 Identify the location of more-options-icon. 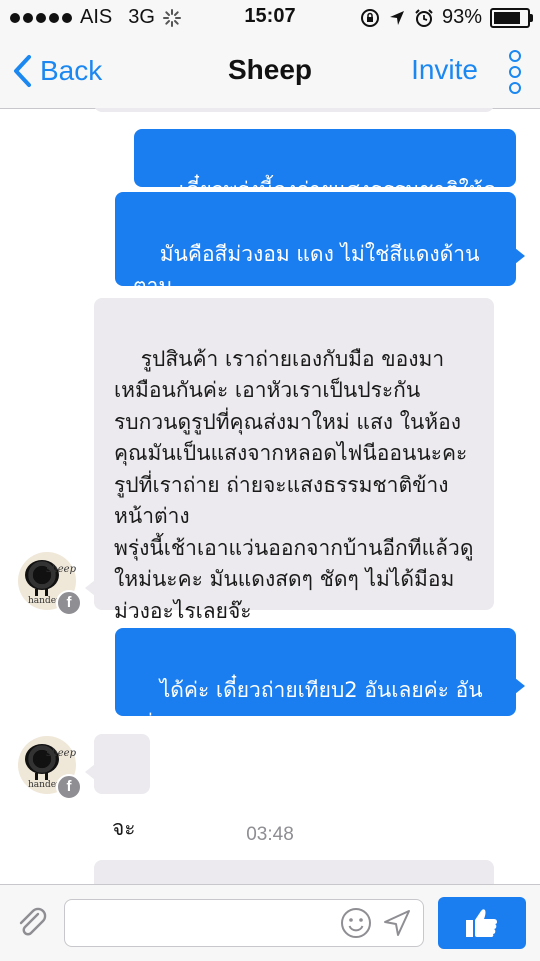
(515, 72).